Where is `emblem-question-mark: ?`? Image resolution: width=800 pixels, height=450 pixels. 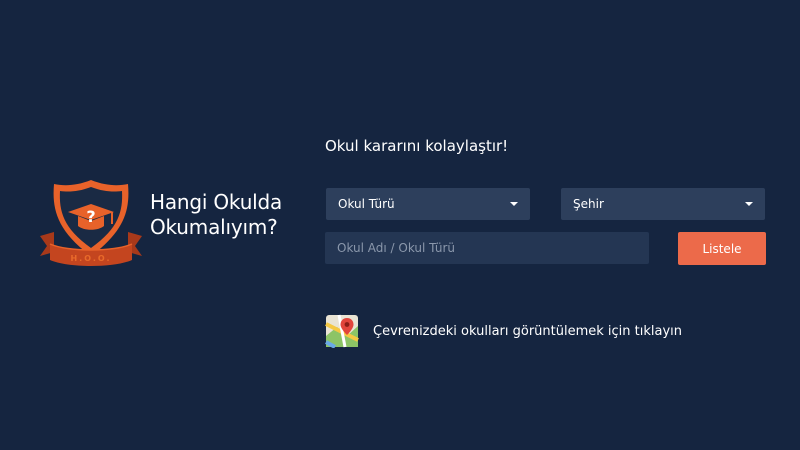
emblem-question-mark: ? is located at coordinates (90, 216).